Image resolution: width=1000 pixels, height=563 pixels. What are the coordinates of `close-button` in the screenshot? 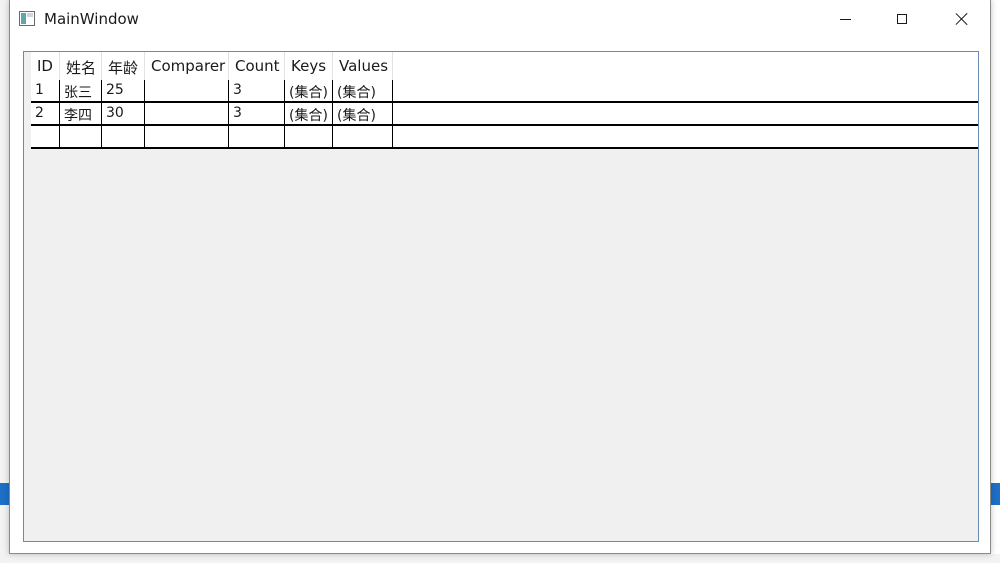 It's located at (962, 19).